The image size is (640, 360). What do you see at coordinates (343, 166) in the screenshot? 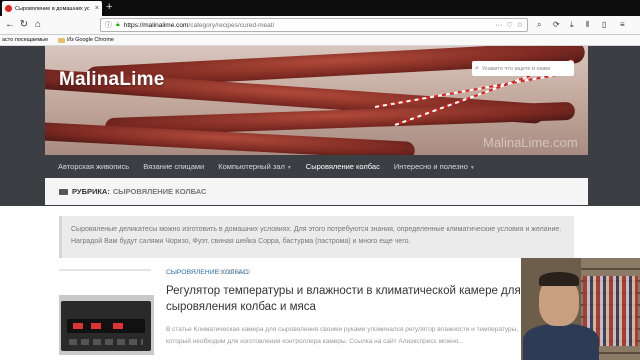
I see `menu-item-curing: Сыровяление колбас` at bounding box center [343, 166].